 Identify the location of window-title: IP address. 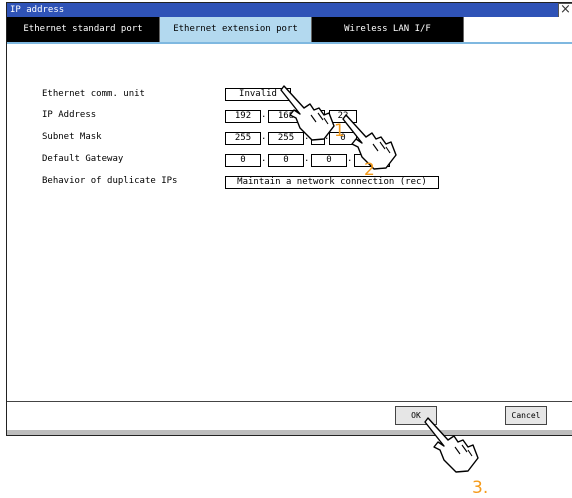
(289, 10).